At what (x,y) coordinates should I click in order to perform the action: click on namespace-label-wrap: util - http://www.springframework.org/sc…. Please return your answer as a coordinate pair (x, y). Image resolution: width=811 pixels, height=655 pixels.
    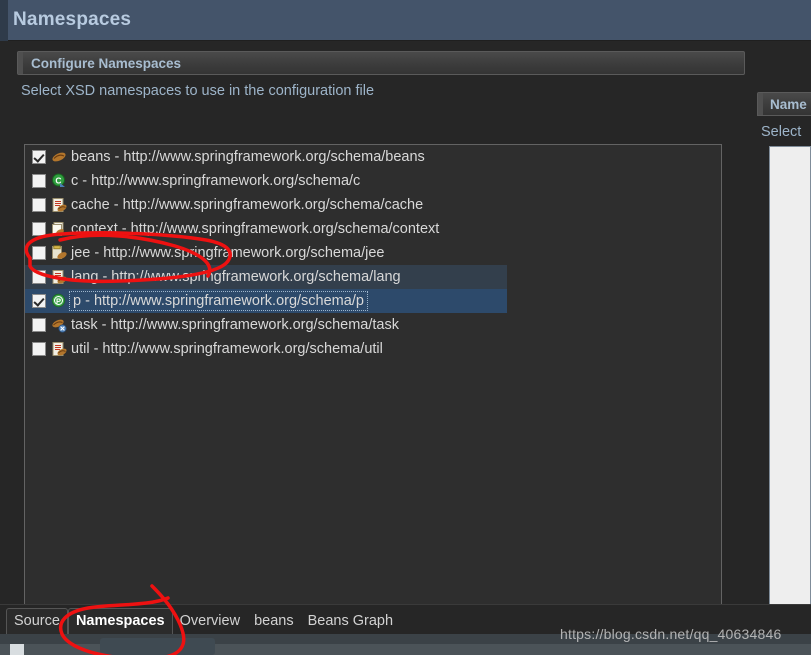
    Looking at the image, I should click on (227, 349).